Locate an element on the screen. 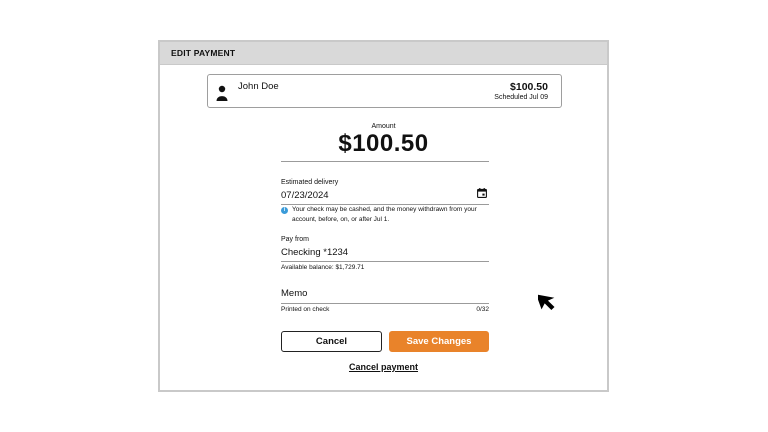 Image resolution: width=768 pixels, height=432 pixels. available-balance: Available balance: $1,729.71 is located at coordinates (323, 267).